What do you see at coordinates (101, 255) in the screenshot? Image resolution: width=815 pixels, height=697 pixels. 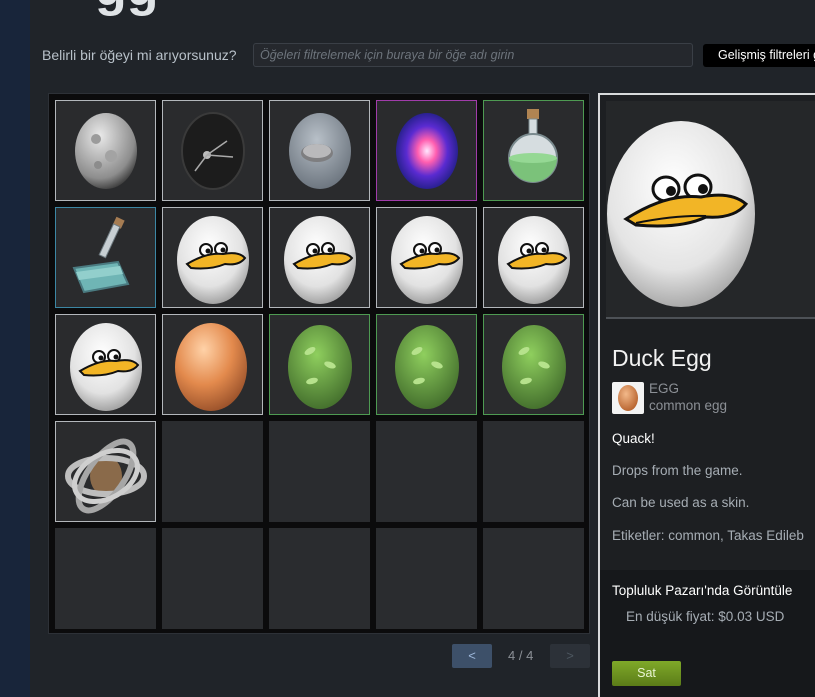 I see `shovel-bottle-icon` at bounding box center [101, 255].